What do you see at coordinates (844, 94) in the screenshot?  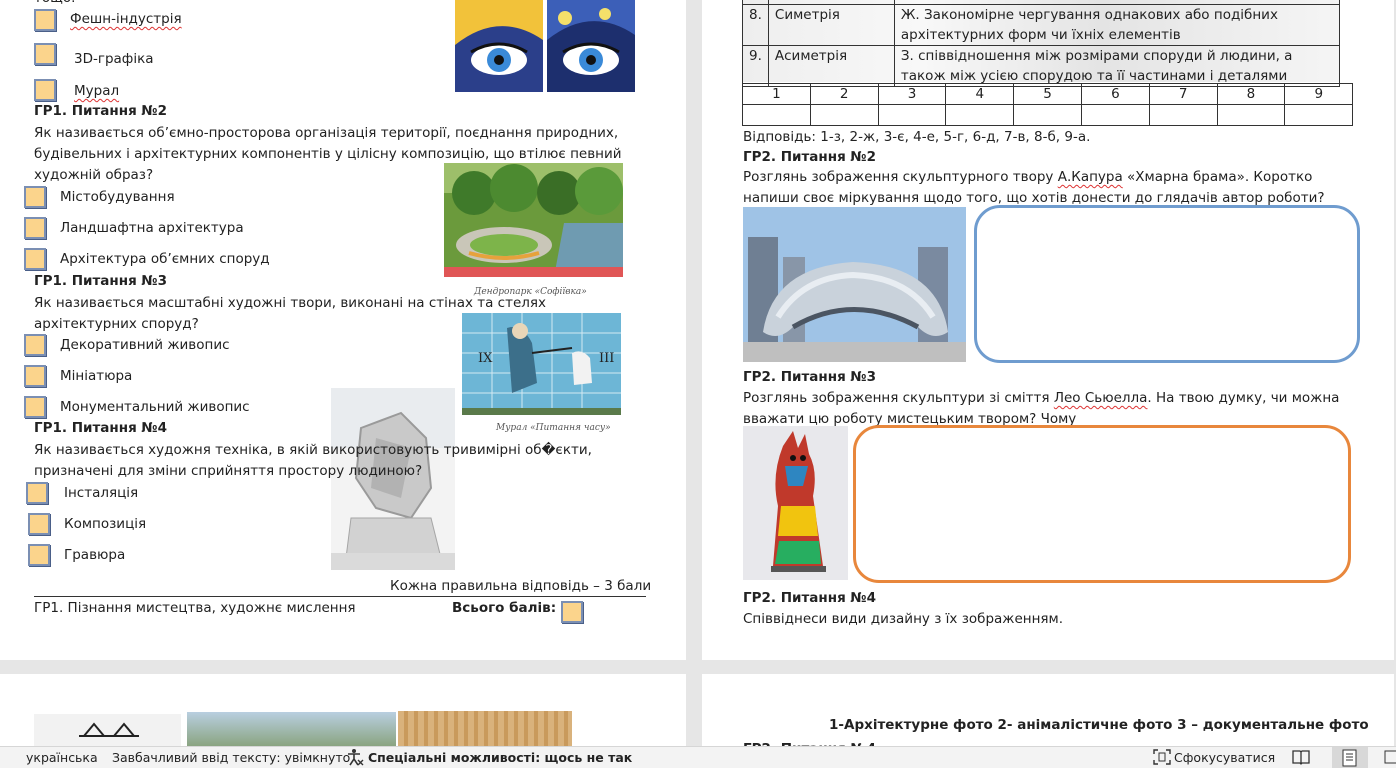 I see `grid-num: 2` at bounding box center [844, 94].